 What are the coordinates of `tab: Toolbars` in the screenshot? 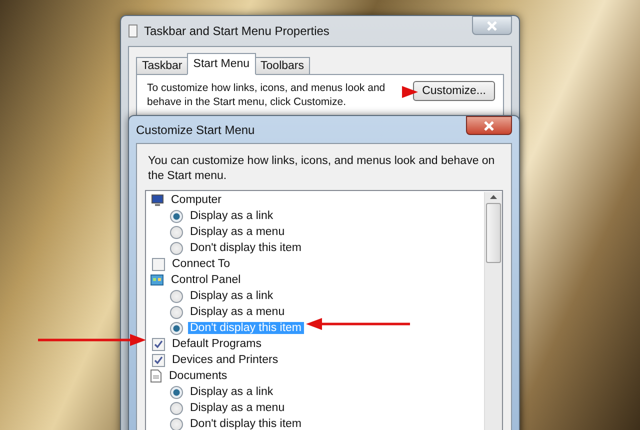 It's located at (282, 66).